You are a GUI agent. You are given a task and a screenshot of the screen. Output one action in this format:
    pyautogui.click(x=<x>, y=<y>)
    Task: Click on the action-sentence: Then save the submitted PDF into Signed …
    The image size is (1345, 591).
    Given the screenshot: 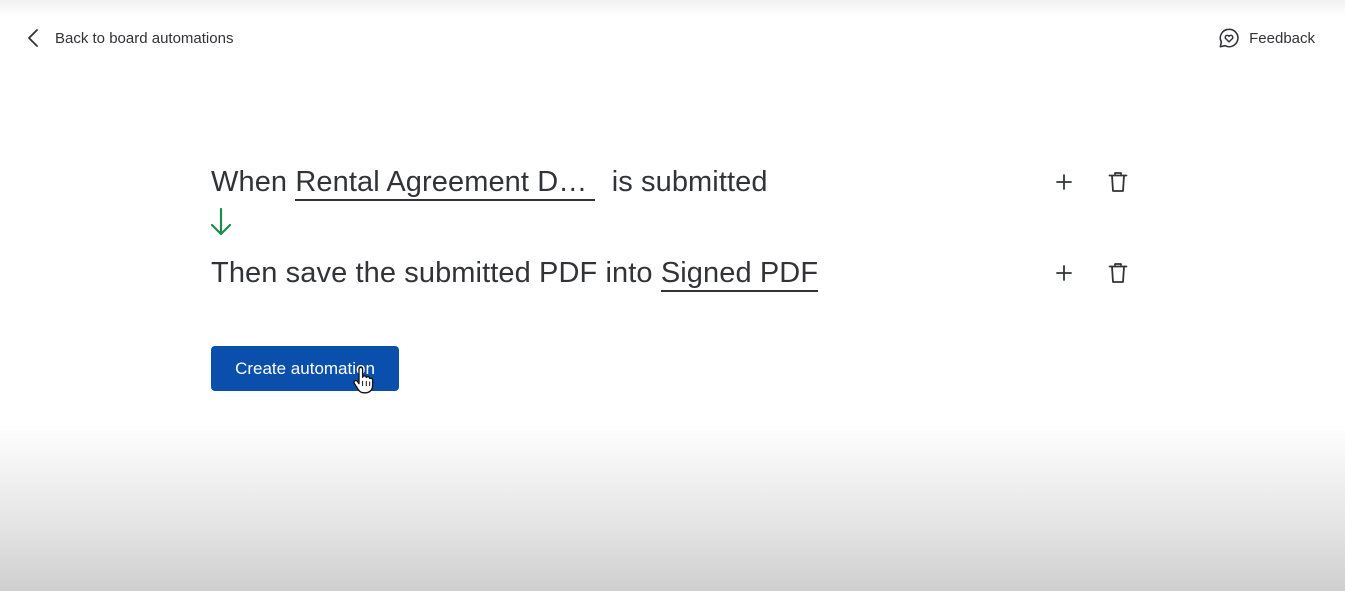 What is the action you would take?
    pyautogui.click(x=671, y=273)
    